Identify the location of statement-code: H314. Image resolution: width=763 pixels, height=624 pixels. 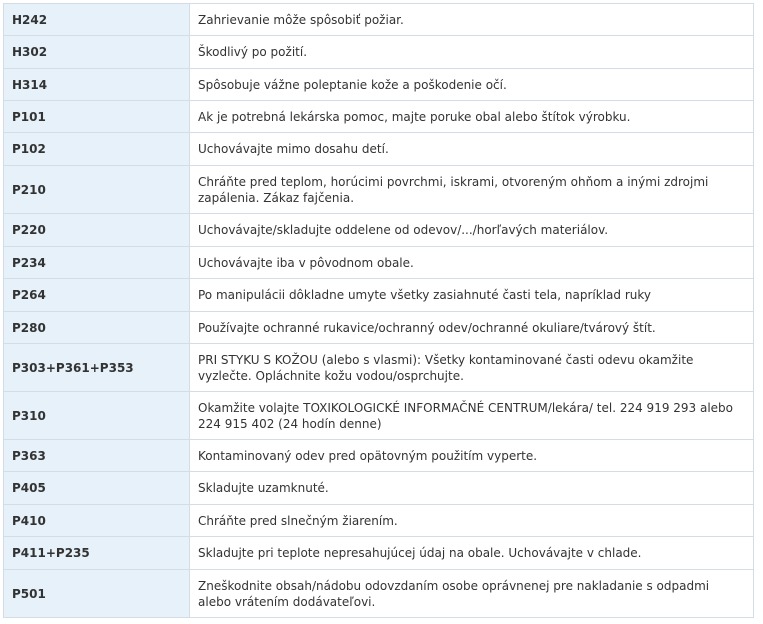
(96, 84).